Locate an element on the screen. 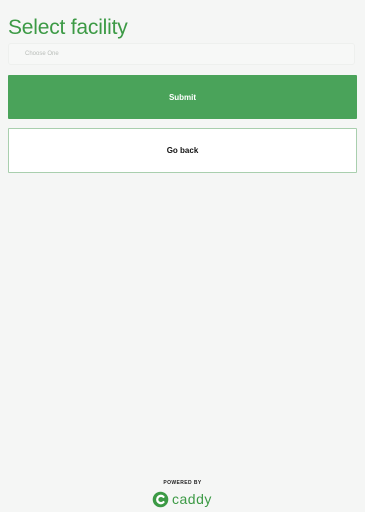 This screenshot has height=512, width=365. submit-button-label: Submit is located at coordinates (182, 97).